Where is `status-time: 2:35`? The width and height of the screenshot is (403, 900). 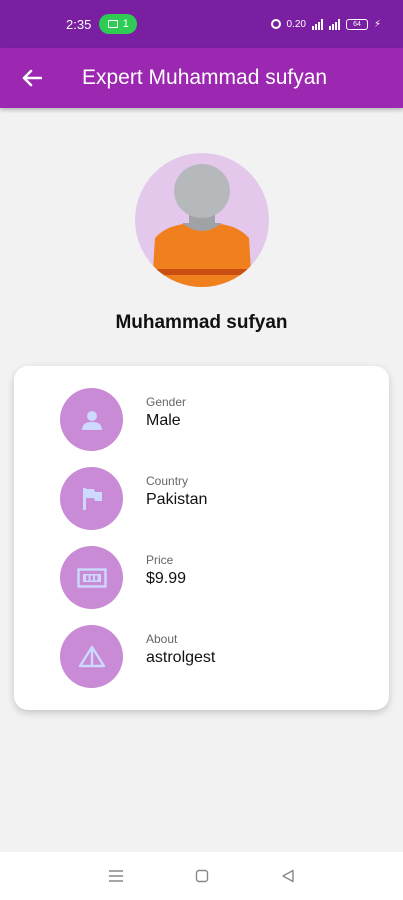 status-time: 2:35 is located at coordinates (79, 24).